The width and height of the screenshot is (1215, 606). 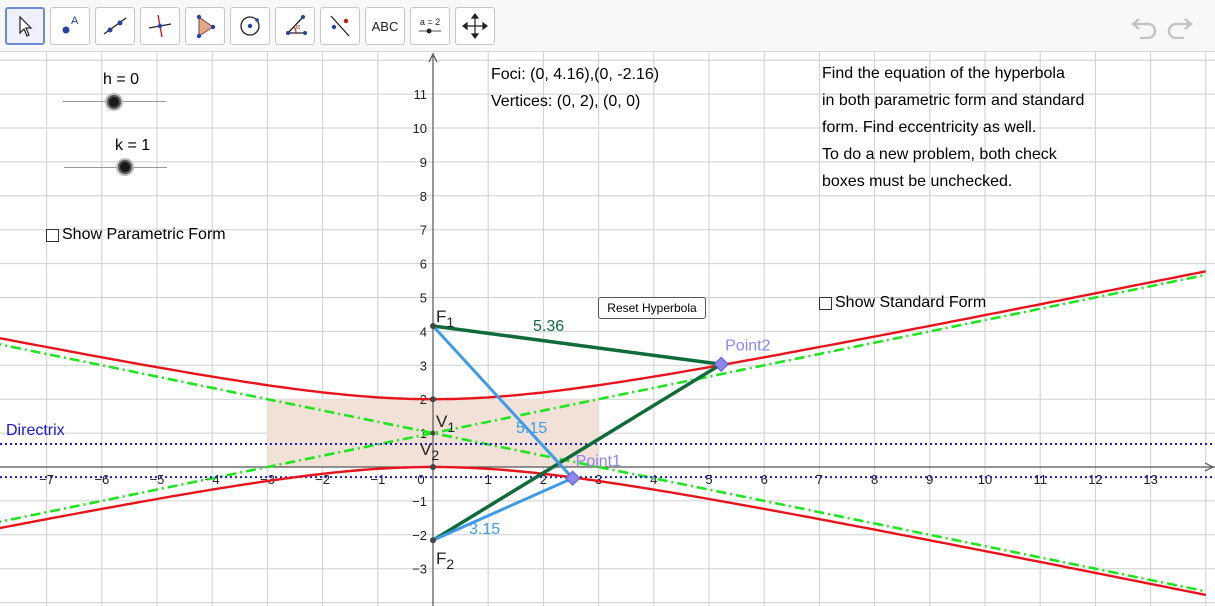 What do you see at coordinates (433, 433) in the screenshot?
I see `center-point` at bounding box center [433, 433].